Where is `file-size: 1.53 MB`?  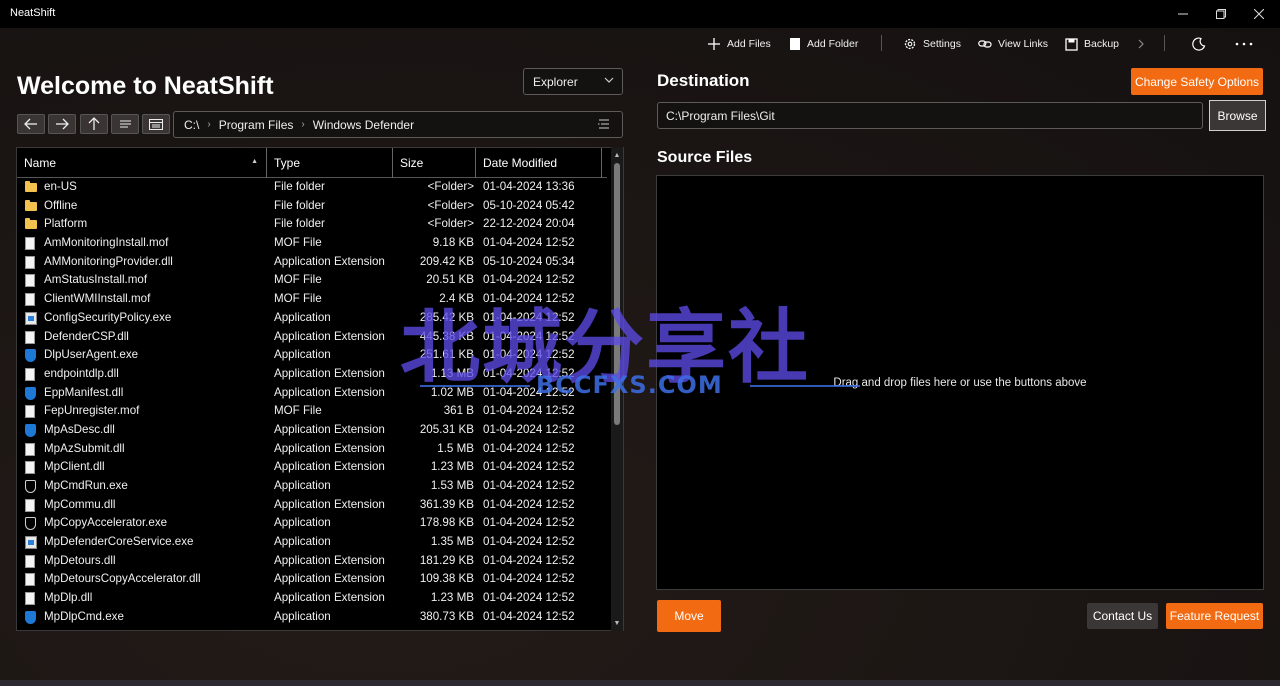 file-size: 1.53 MB is located at coordinates (452, 485).